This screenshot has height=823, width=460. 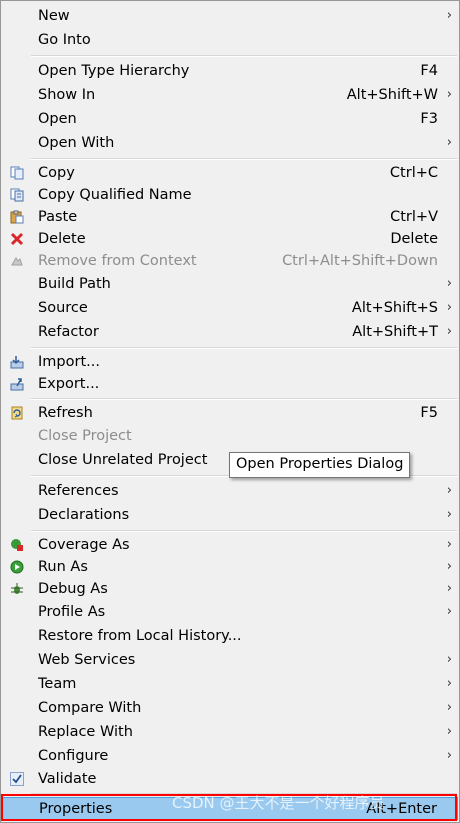 What do you see at coordinates (17, 261) in the screenshot?
I see `remove-context-icon` at bounding box center [17, 261].